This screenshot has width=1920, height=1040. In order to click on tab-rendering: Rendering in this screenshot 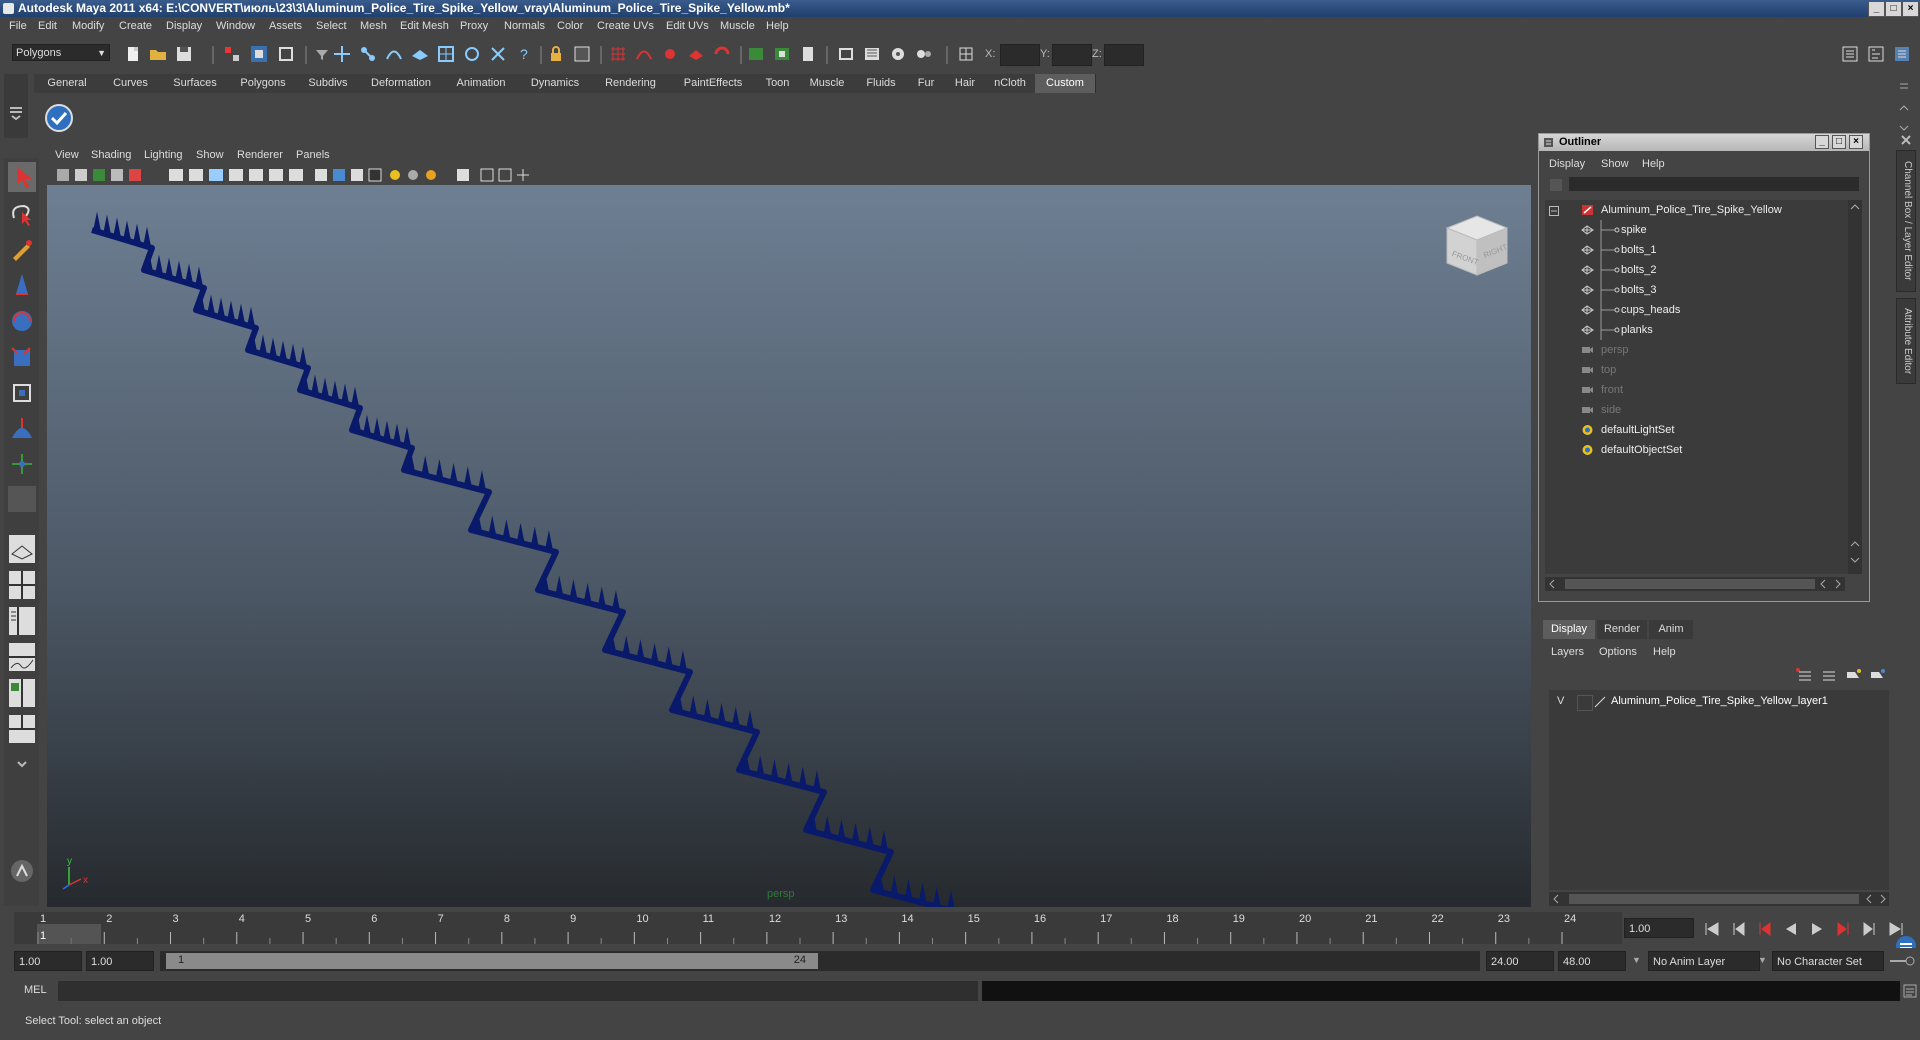, I will do `click(631, 83)`.